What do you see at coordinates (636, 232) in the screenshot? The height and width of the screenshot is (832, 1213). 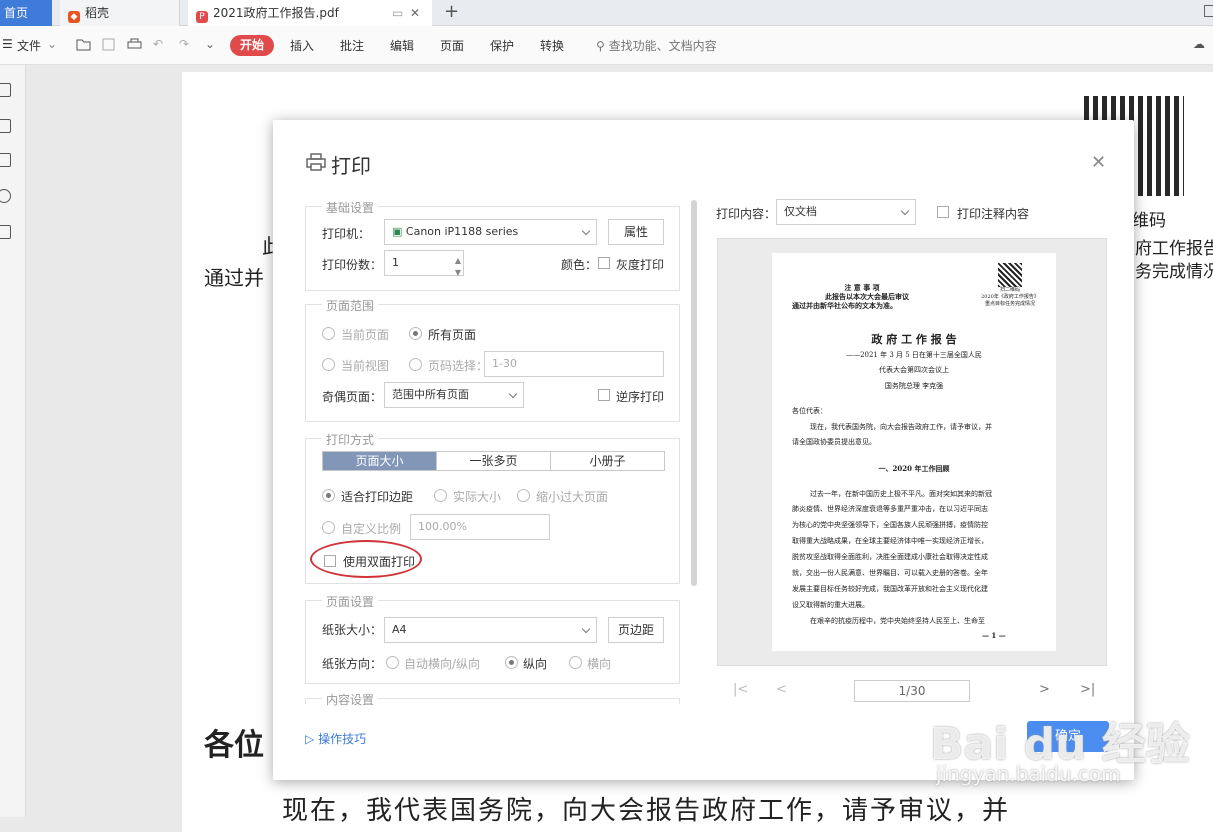 I see `properties-button: 属性` at bounding box center [636, 232].